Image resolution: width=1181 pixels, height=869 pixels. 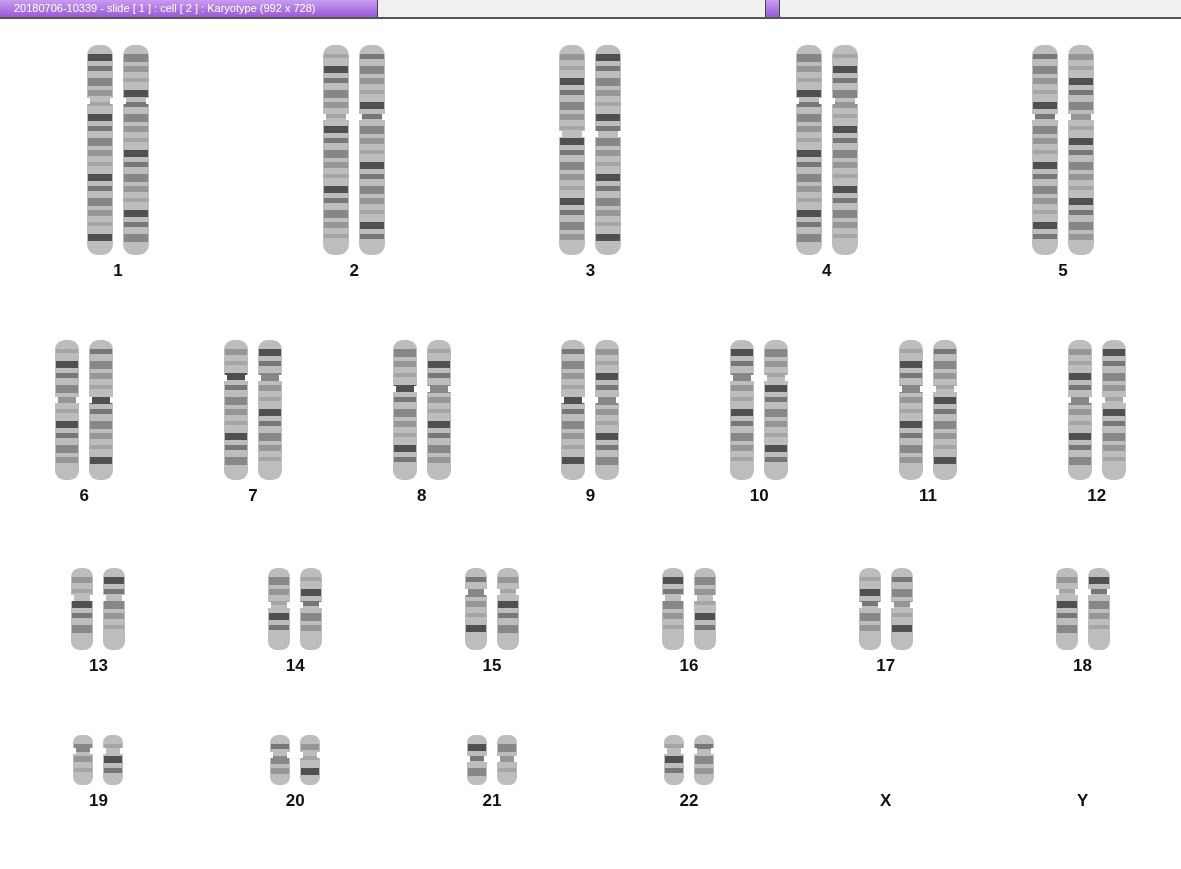 What do you see at coordinates (1083, 666) in the screenshot?
I see `chromosome-label: 18` at bounding box center [1083, 666].